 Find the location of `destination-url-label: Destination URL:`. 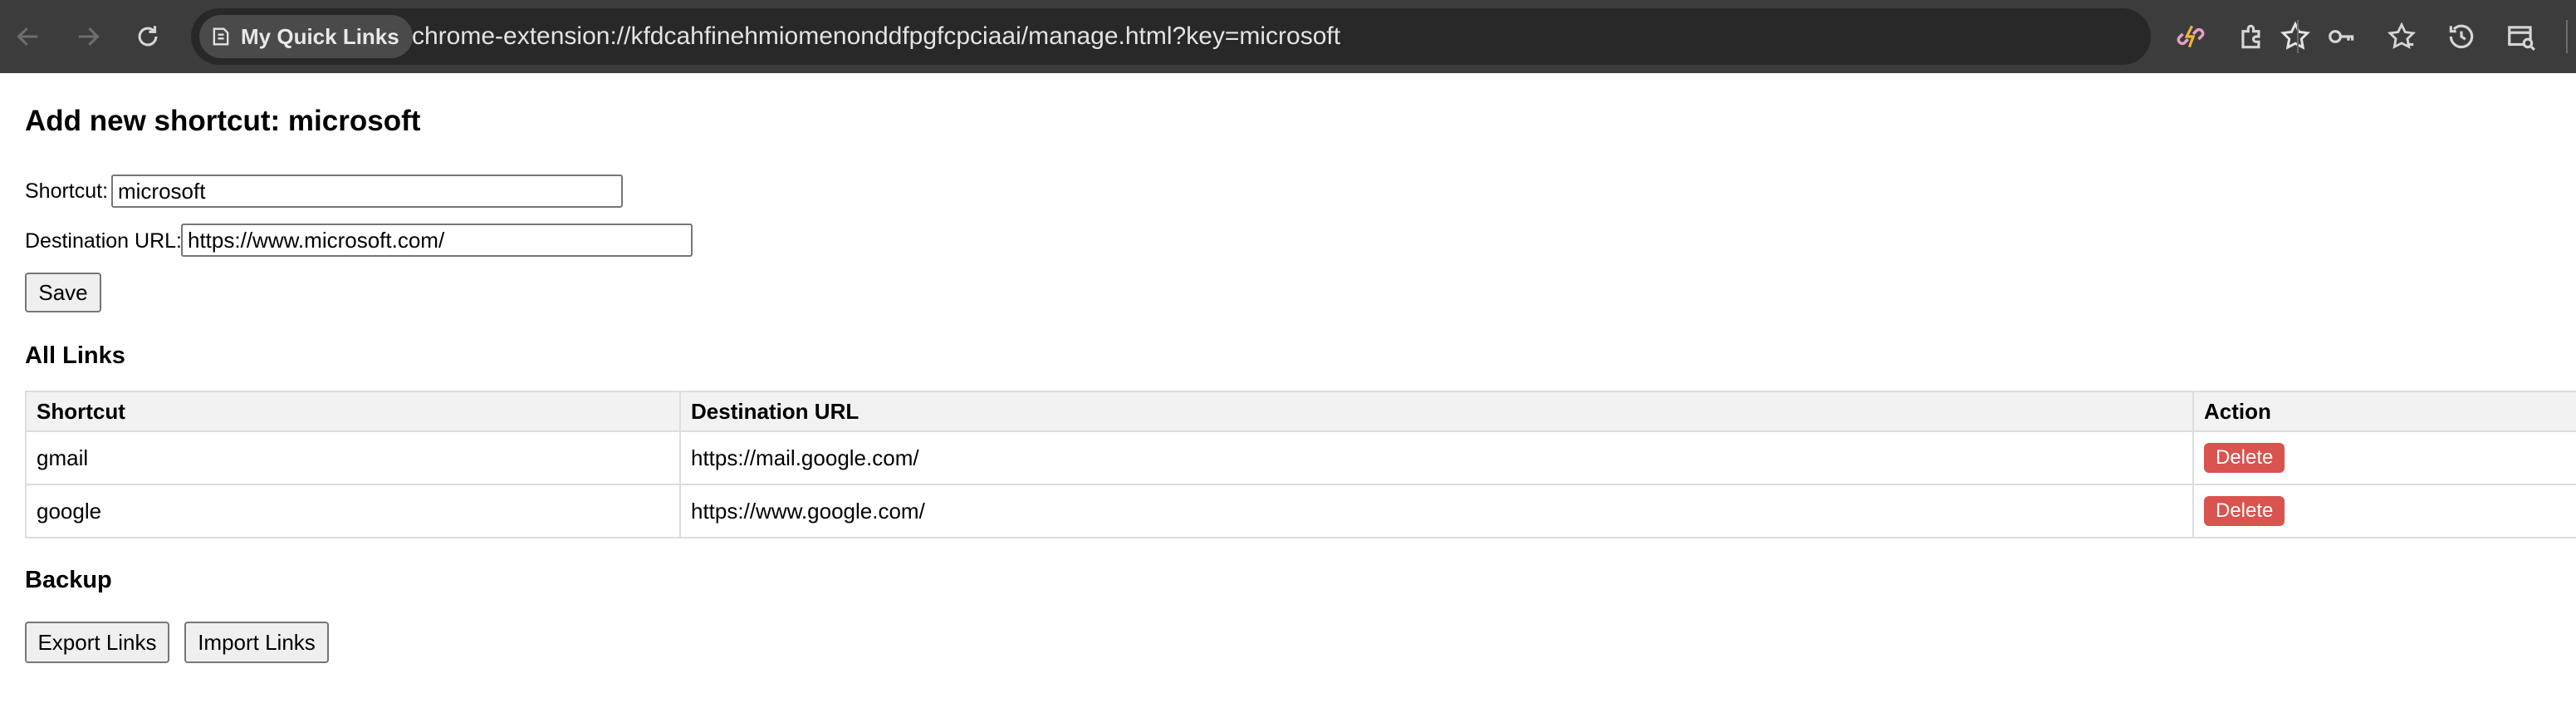

destination-url-label: Destination URL: is located at coordinates (104, 241).